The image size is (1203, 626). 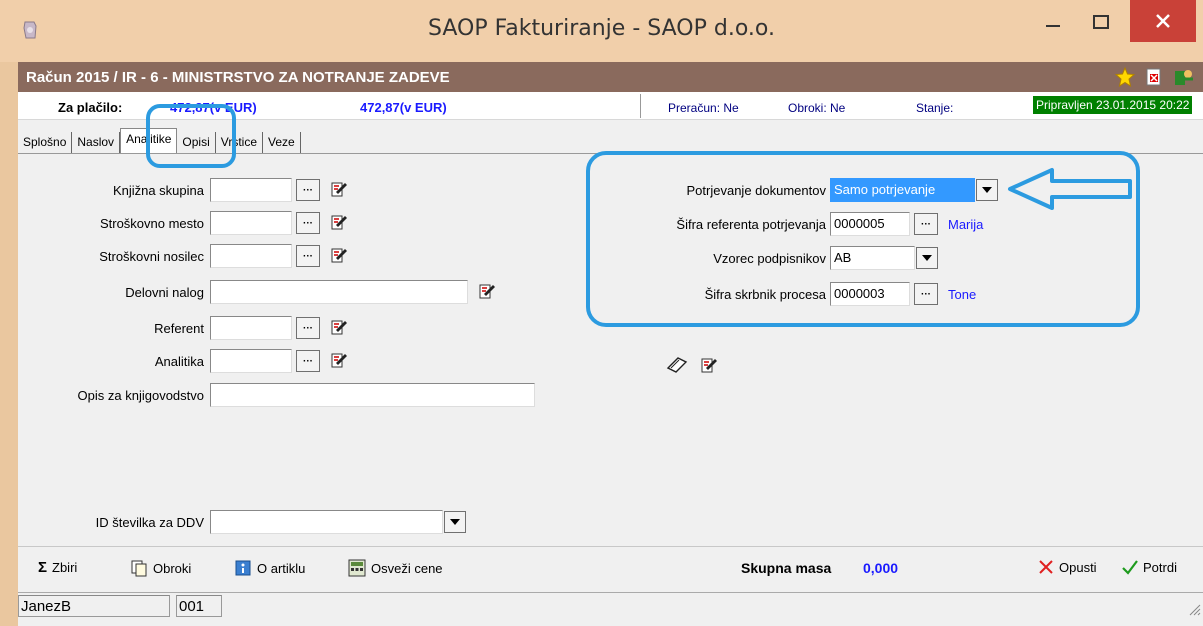 I want to click on stroskovno-mesto-row: Stroškovno mesto ···, so click(x=183, y=223).